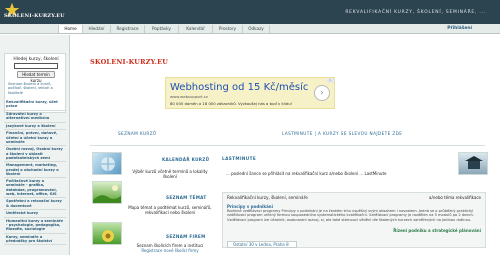 The image size is (500, 255). What do you see at coordinates (129, 62) in the screenshot?
I see `page-title: SKOLENI-KURZY.EU` at bounding box center [129, 62].